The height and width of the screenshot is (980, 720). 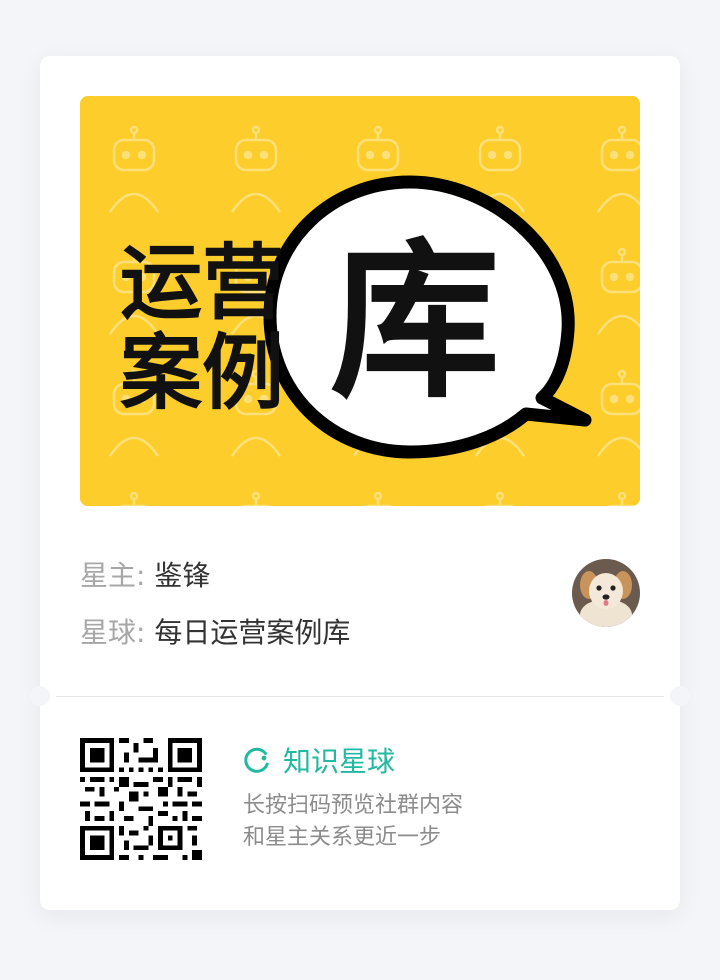 I want to click on banner-title-line1: 运营, so click(x=202, y=283).